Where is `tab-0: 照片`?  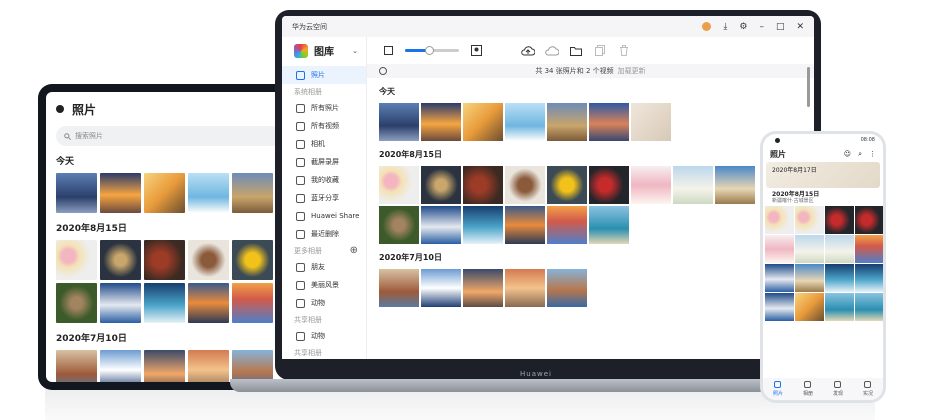
tab-0: 照片 is located at coordinates (778, 389).